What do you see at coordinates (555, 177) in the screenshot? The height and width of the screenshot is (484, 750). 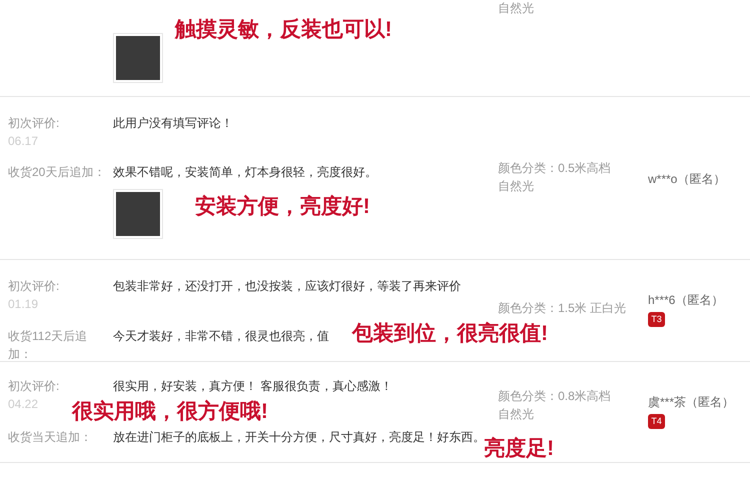 I see `sku-text: 颜色分类：0.5米高档自然光` at bounding box center [555, 177].